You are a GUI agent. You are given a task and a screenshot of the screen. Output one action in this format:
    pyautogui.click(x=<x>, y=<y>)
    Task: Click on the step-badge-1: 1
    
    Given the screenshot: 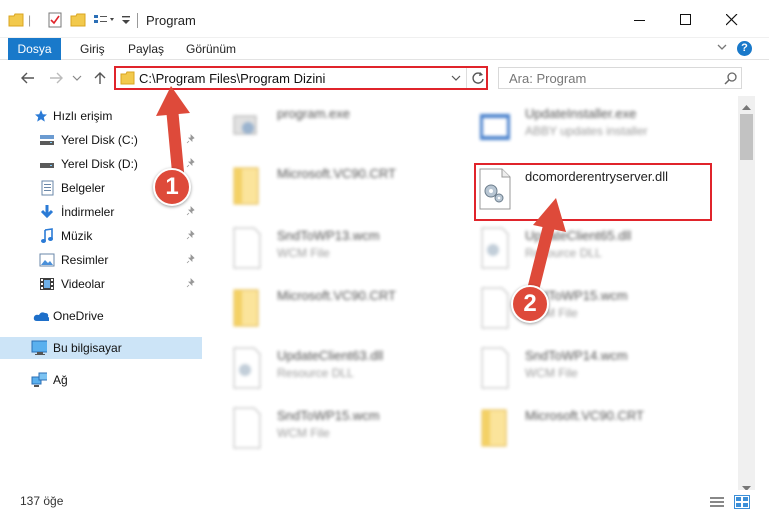 What is the action you would take?
    pyautogui.click(x=172, y=187)
    